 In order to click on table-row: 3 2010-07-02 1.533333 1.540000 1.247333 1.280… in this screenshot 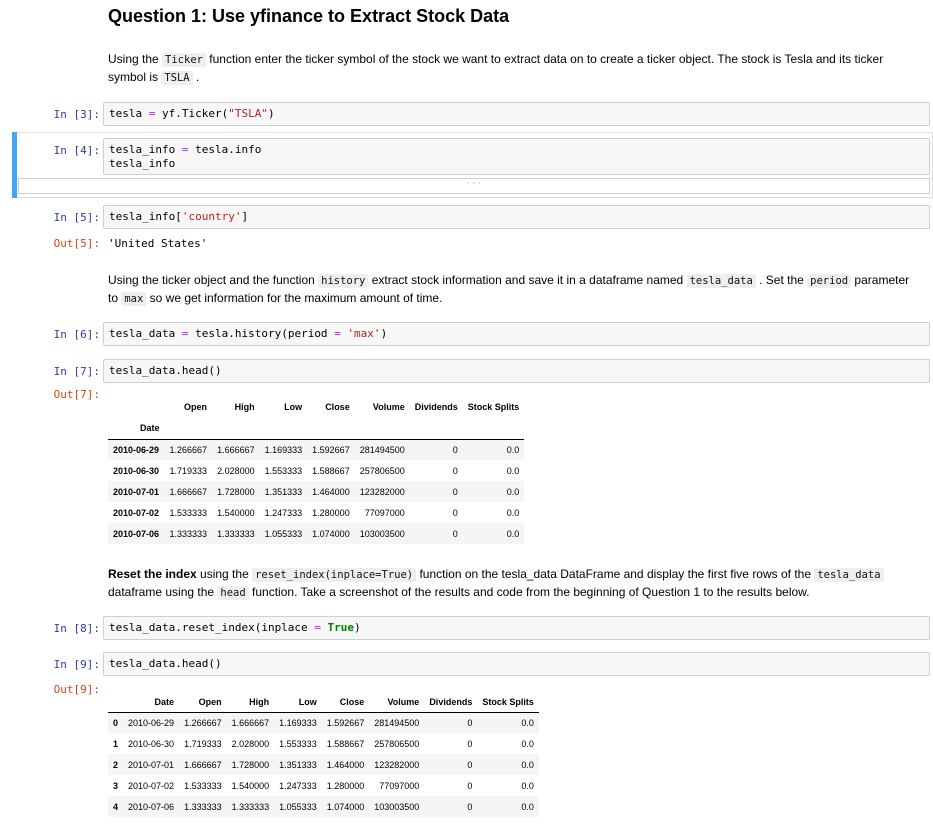, I will do `click(323, 785)`.